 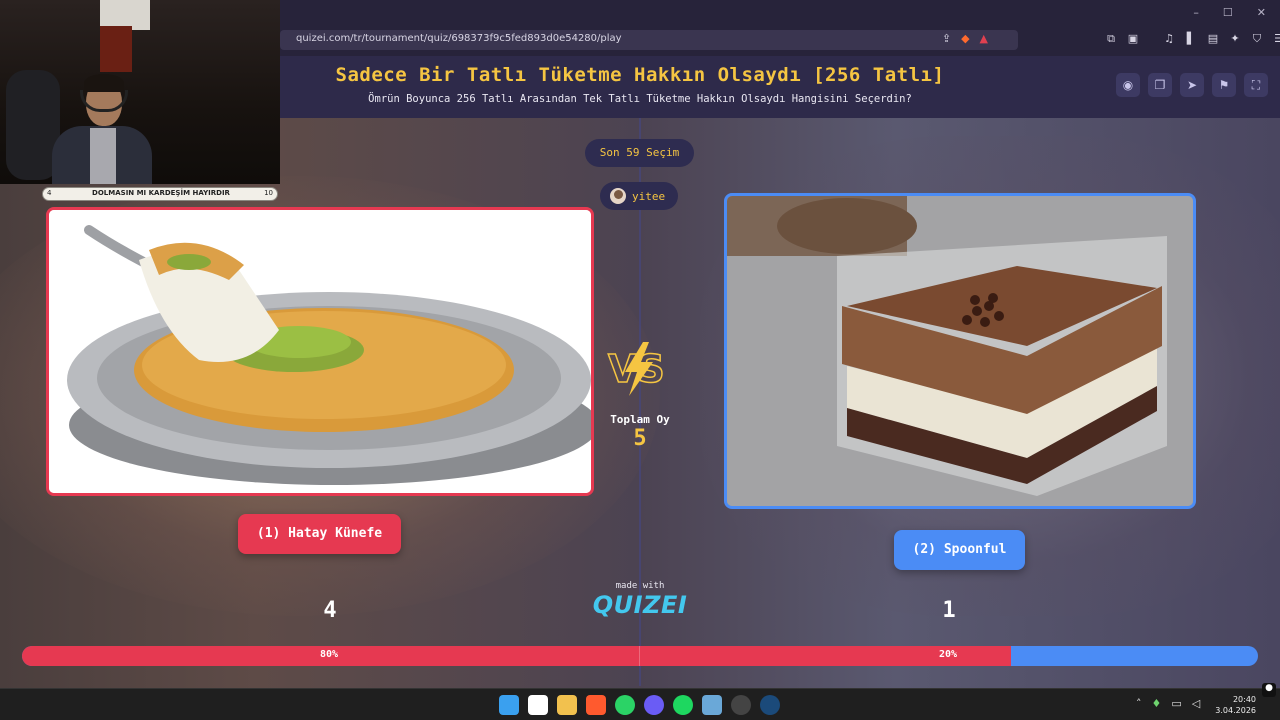 I want to click on sidebar-icon: ▌, so click(x=1191, y=39).